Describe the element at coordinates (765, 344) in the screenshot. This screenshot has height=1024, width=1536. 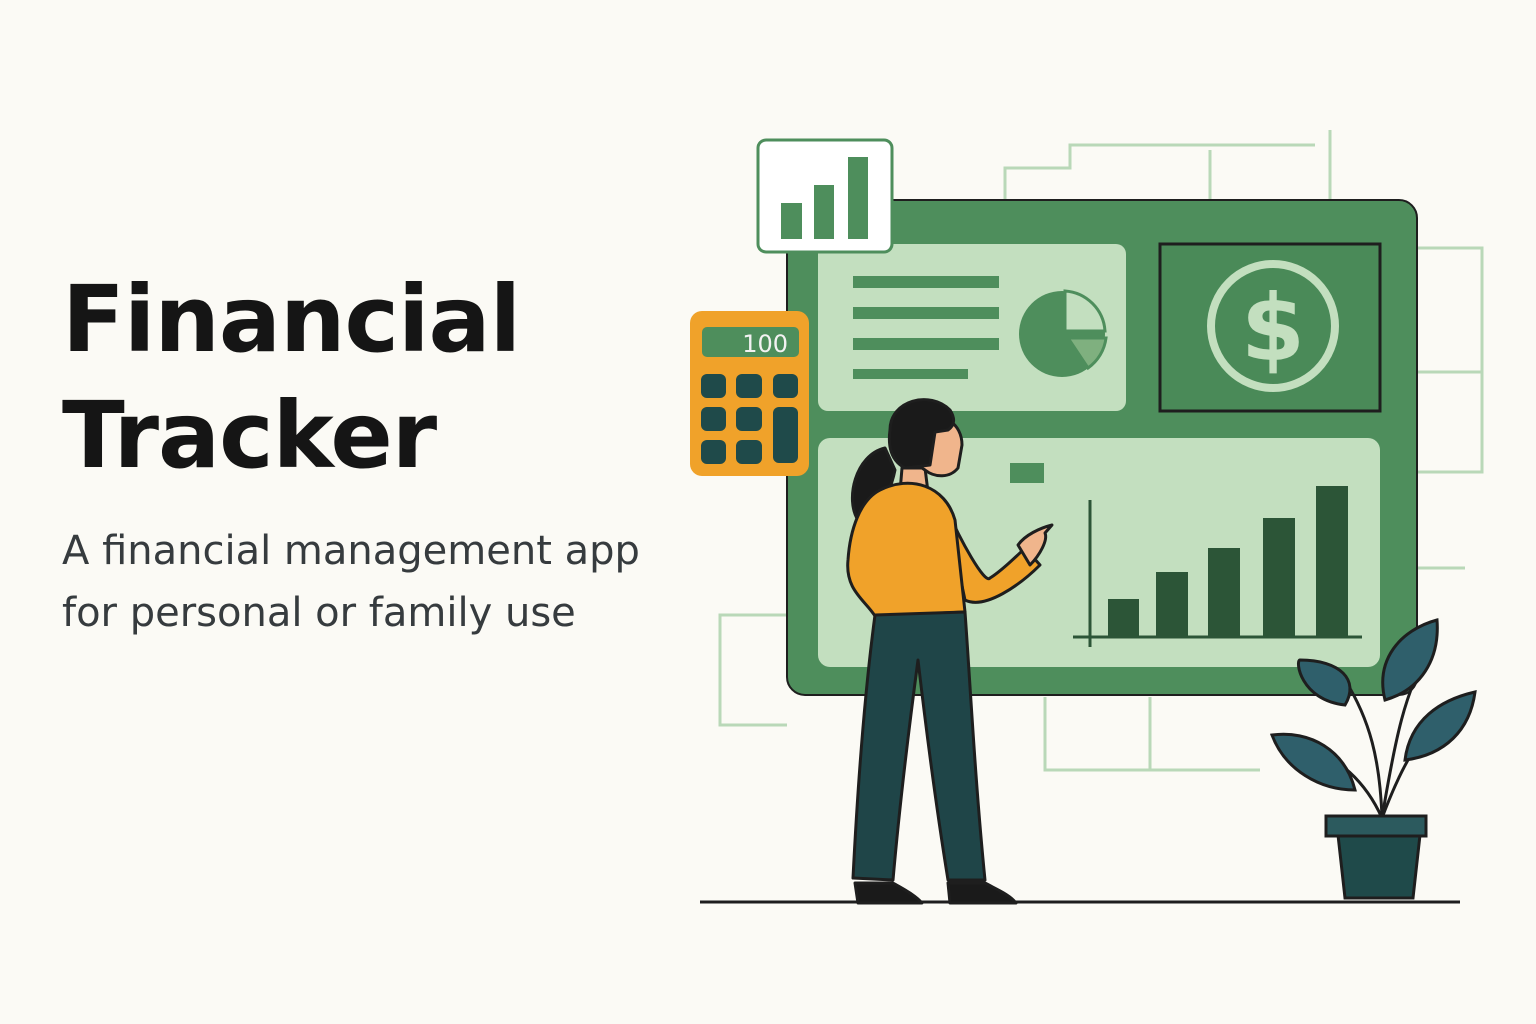
I see `calculator-display-value: 100` at that location.